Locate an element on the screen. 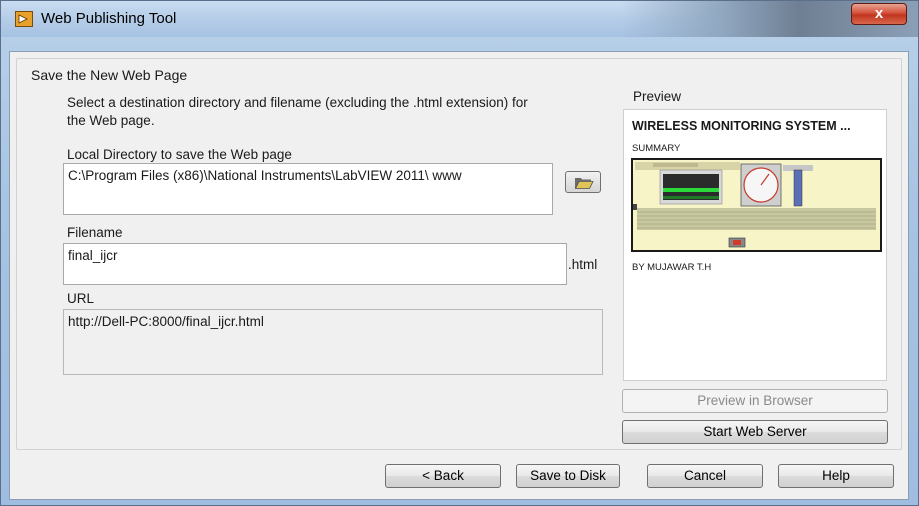 This screenshot has height=506, width=919. url-label: URL is located at coordinates (81, 298).